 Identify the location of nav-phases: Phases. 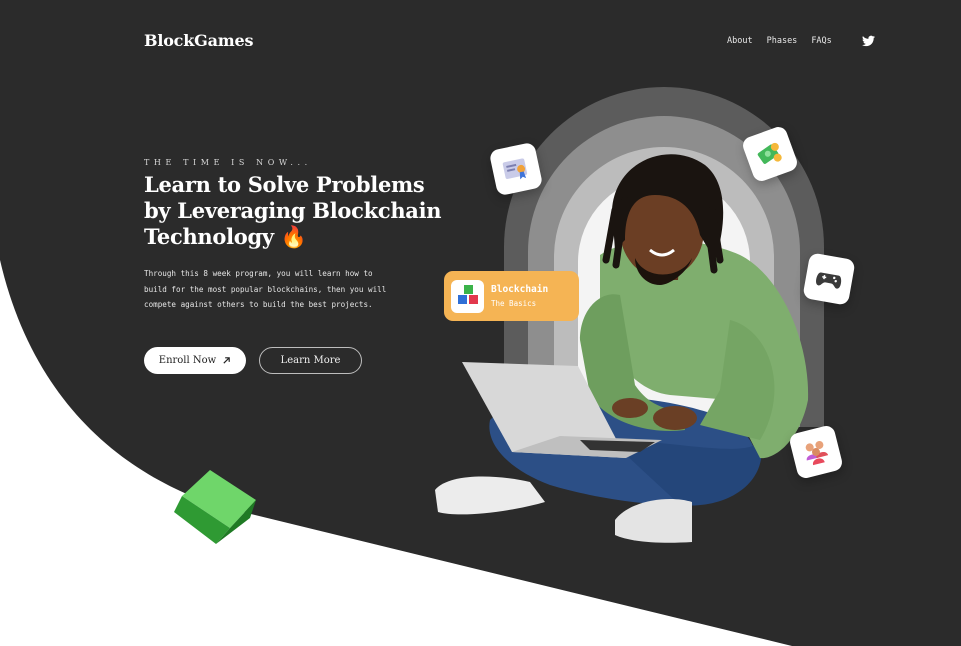
(782, 41).